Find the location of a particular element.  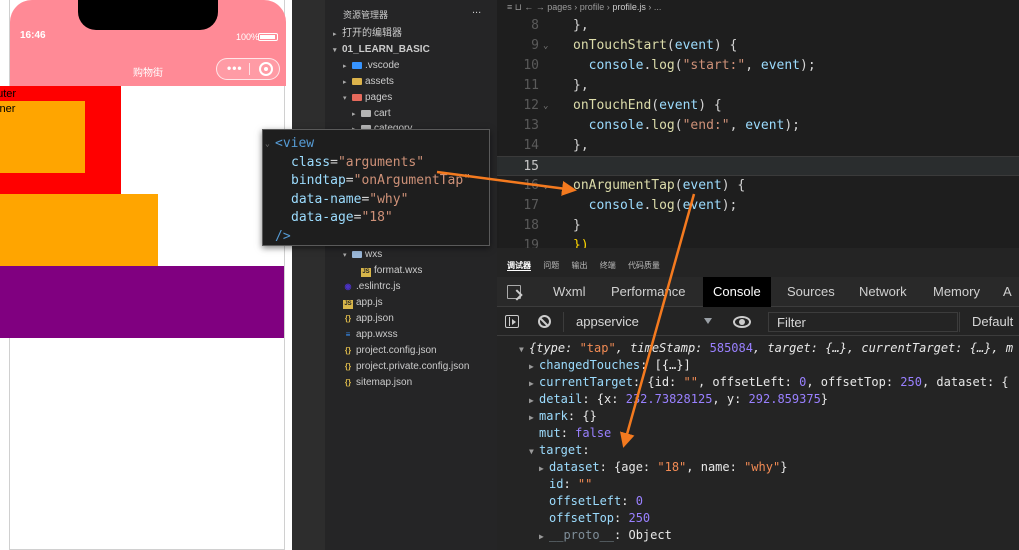

tree-item-vscode: ▸ .vscode is located at coordinates (371, 66).